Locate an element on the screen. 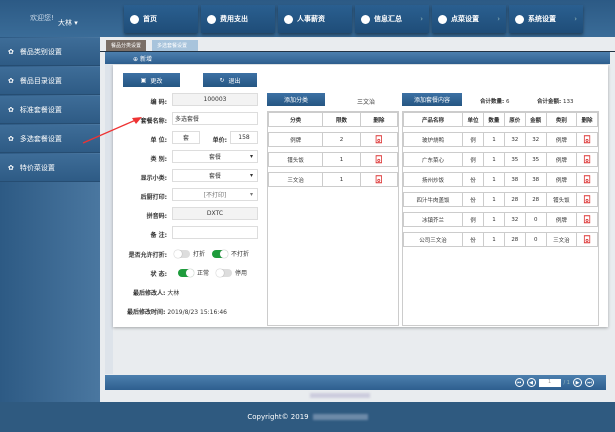 This screenshot has height=432, width=615. nav-0: 首页 is located at coordinates (161, 19).